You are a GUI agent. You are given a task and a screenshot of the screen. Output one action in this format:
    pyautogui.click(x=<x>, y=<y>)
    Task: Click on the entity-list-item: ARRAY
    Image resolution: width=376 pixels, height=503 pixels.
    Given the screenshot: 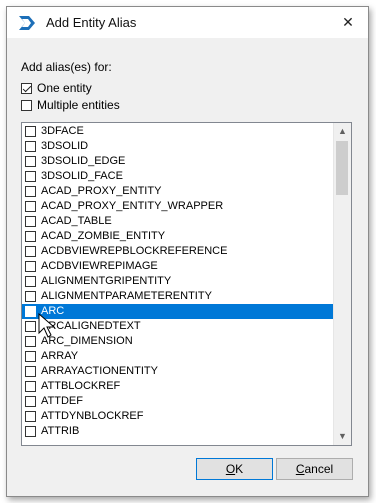 What is the action you would take?
    pyautogui.click(x=178, y=356)
    